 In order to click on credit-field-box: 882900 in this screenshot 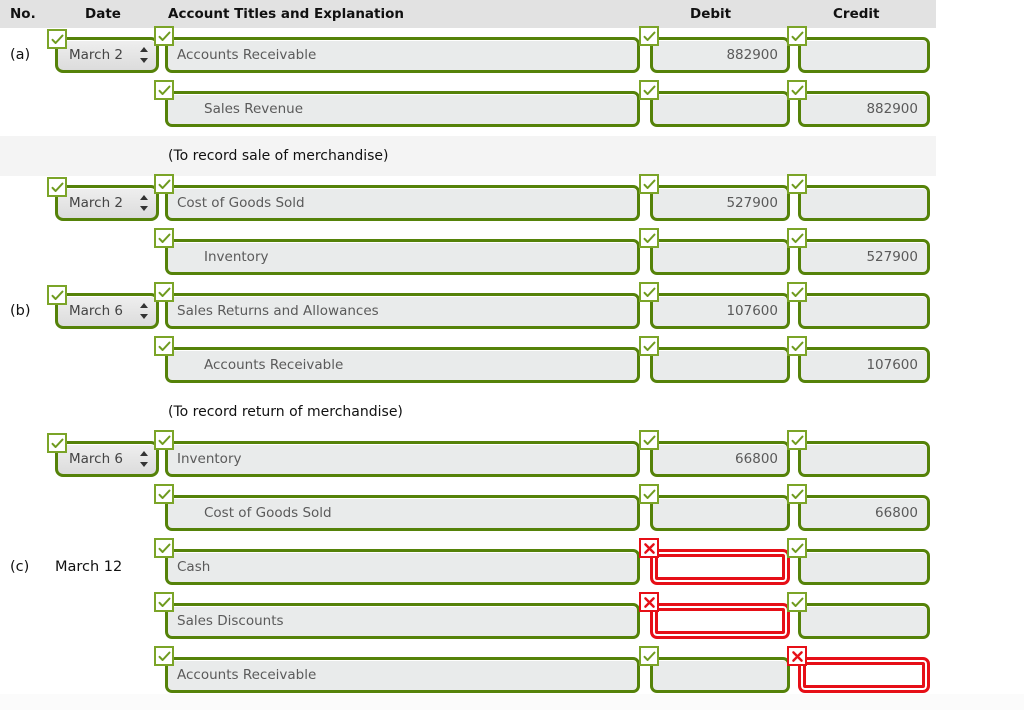, I will do `click(864, 109)`.